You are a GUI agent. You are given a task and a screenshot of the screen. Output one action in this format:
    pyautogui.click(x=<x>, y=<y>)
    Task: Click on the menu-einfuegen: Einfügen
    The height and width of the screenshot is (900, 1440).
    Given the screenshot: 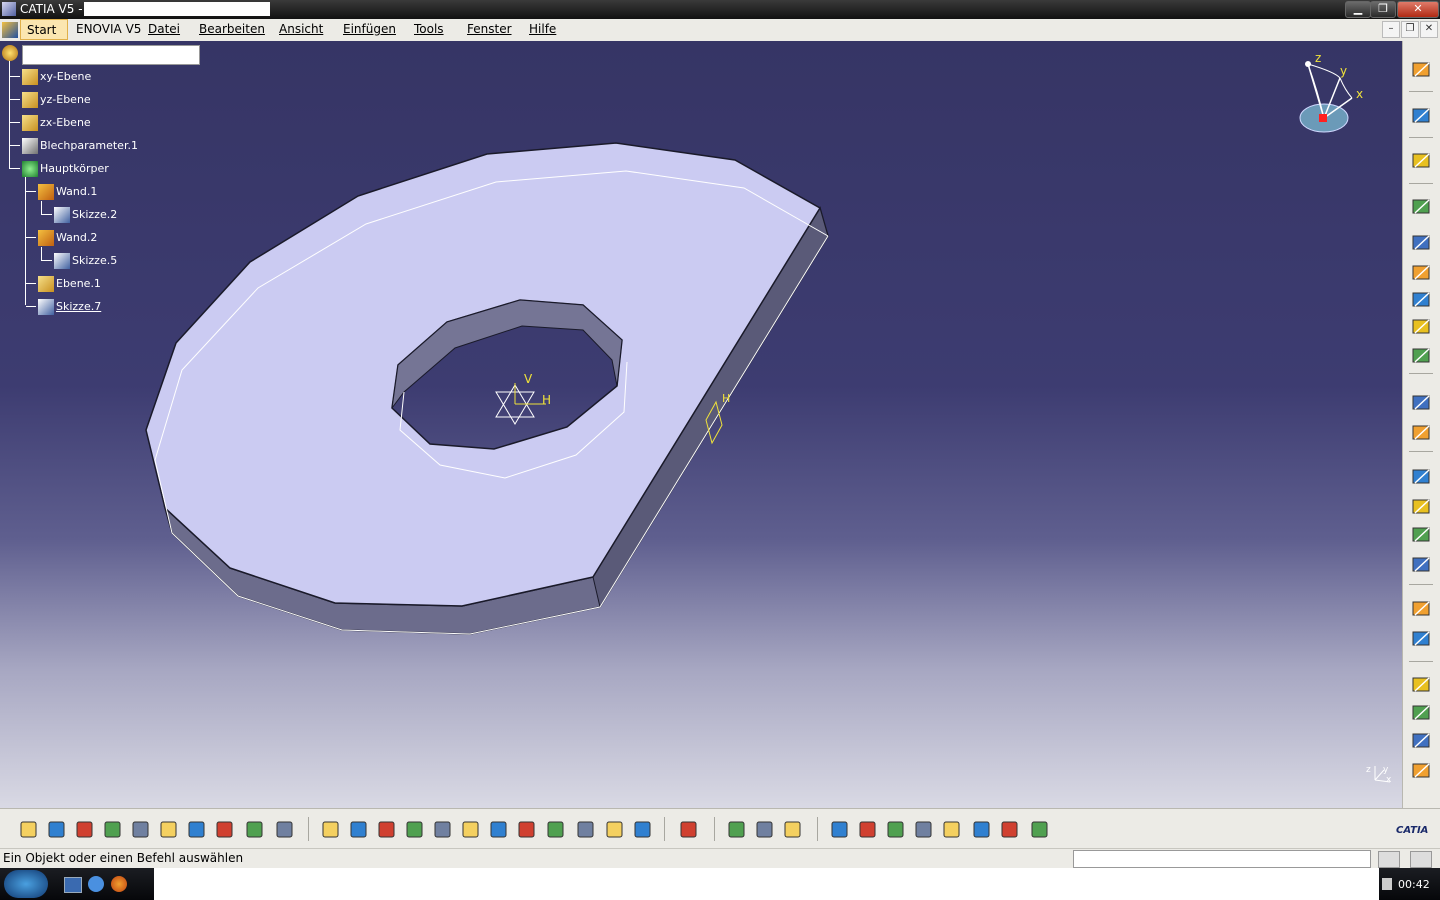 What is the action you would take?
    pyautogui.click(x=369, y=29)
    